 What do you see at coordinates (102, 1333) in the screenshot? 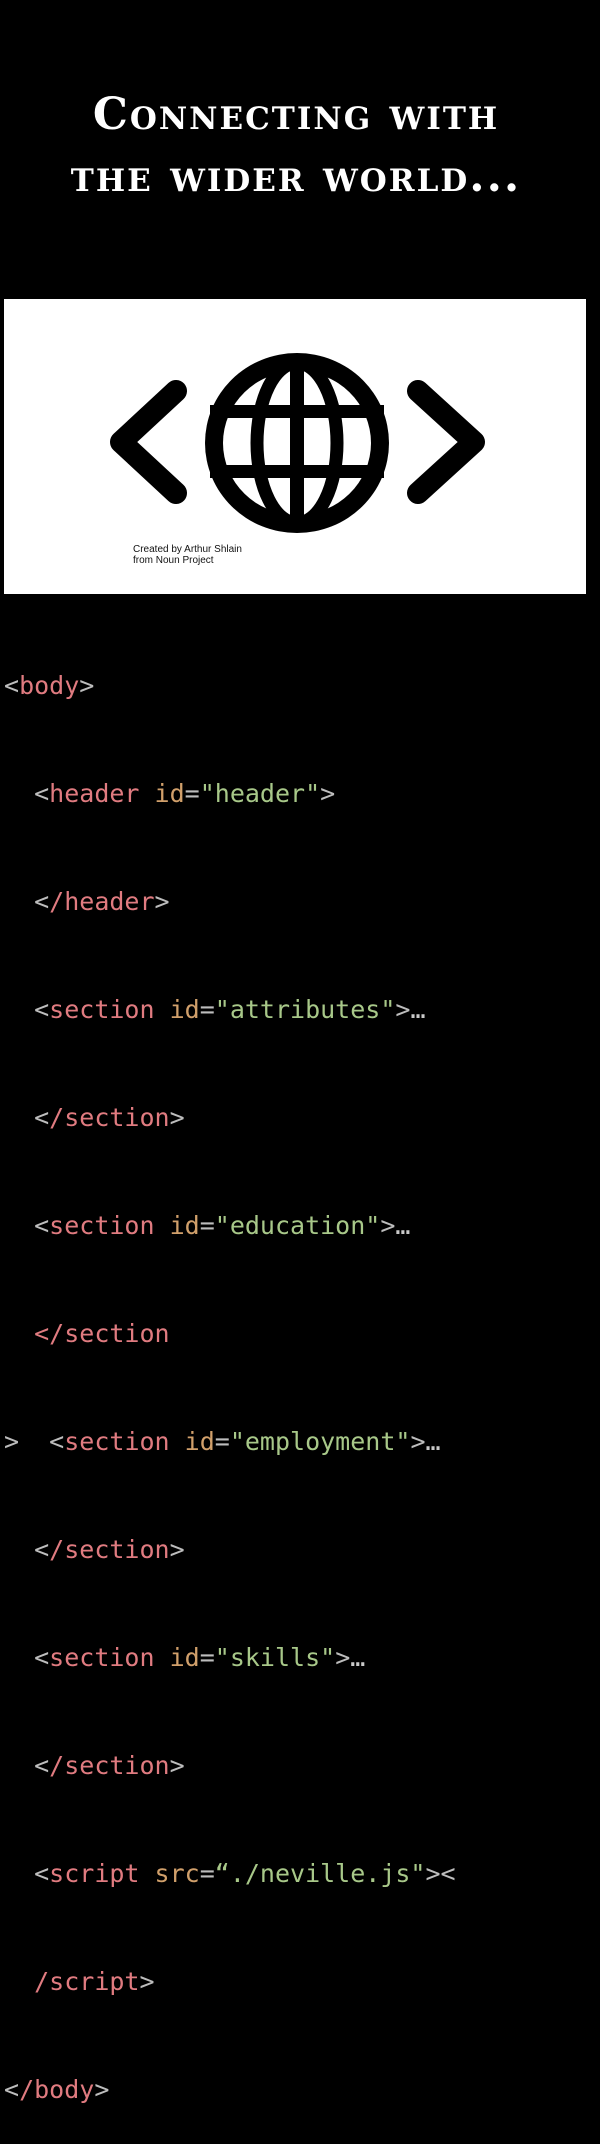
I see `tag-name: </section` at bounding box center [102, 1333].